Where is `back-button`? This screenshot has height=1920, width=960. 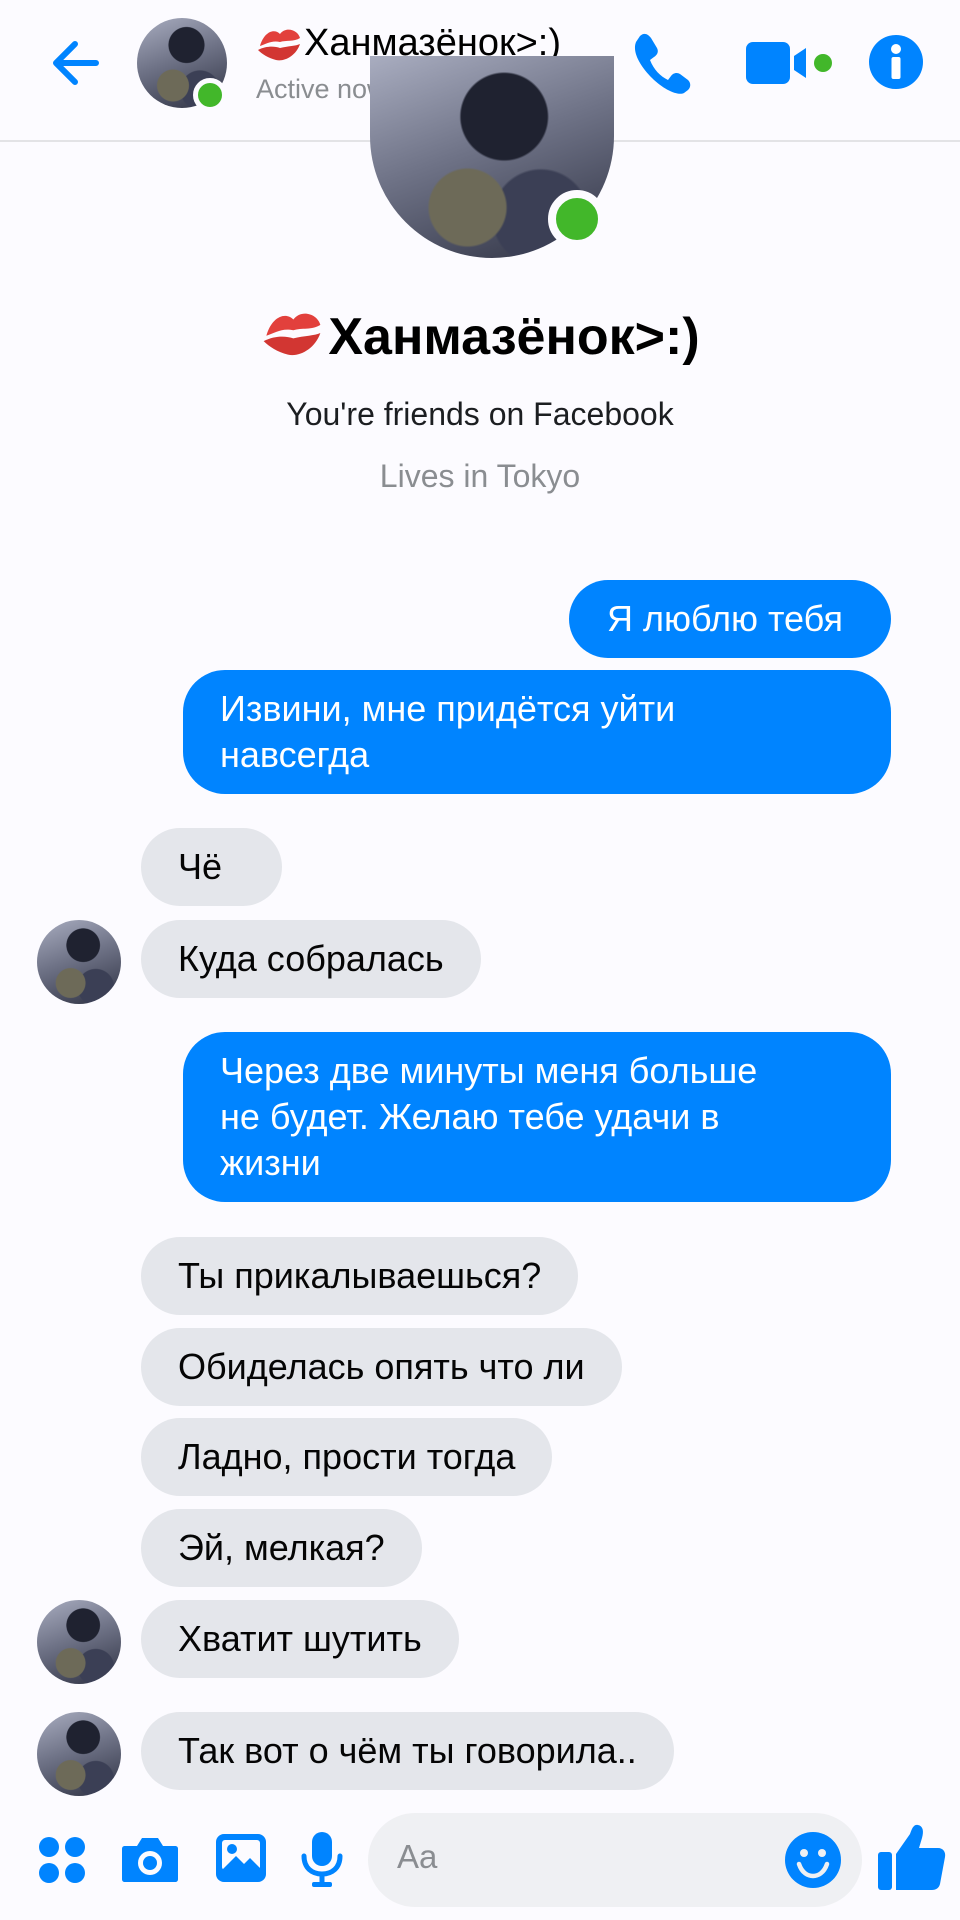
back-button is located at coordinates (75, 63).